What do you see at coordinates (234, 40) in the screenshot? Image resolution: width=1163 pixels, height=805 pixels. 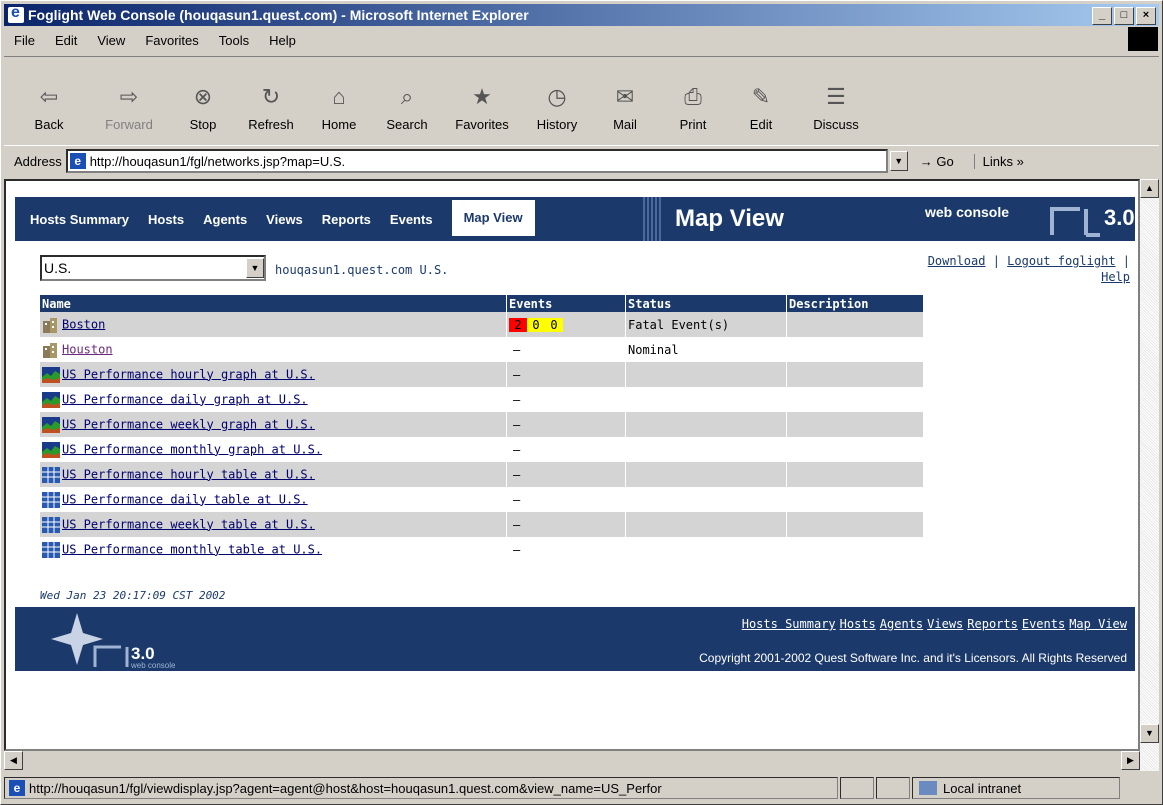 I see `menu-tools: Tools` at bounding box center [234, 40].